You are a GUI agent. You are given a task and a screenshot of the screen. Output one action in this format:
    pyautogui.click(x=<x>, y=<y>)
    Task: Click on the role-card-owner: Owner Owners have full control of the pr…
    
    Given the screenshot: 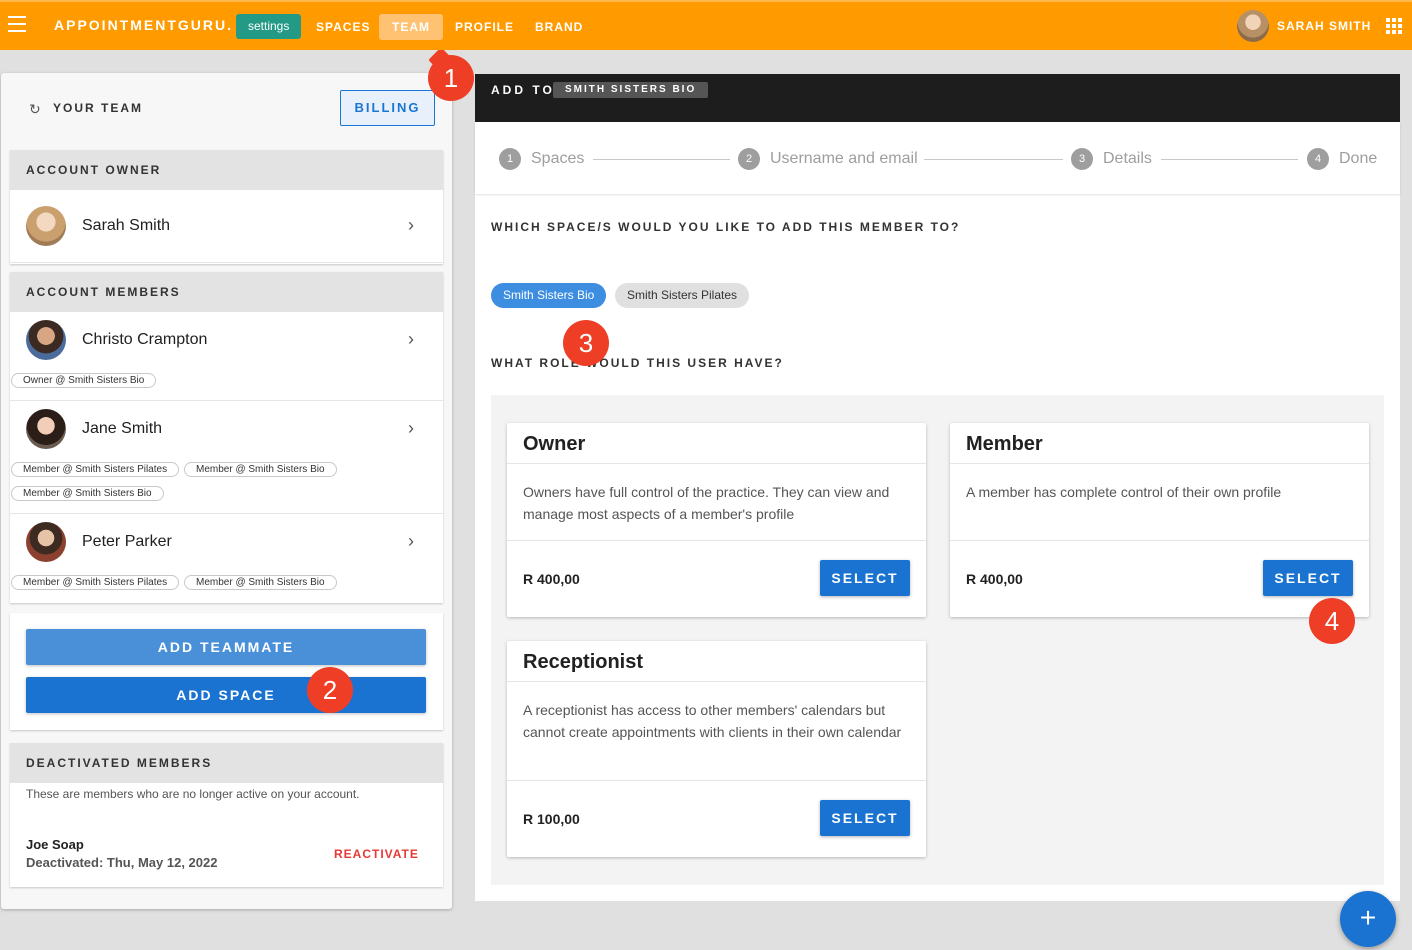 What is the action you would take?
    pyautogui.click(x=716, y=520)
    